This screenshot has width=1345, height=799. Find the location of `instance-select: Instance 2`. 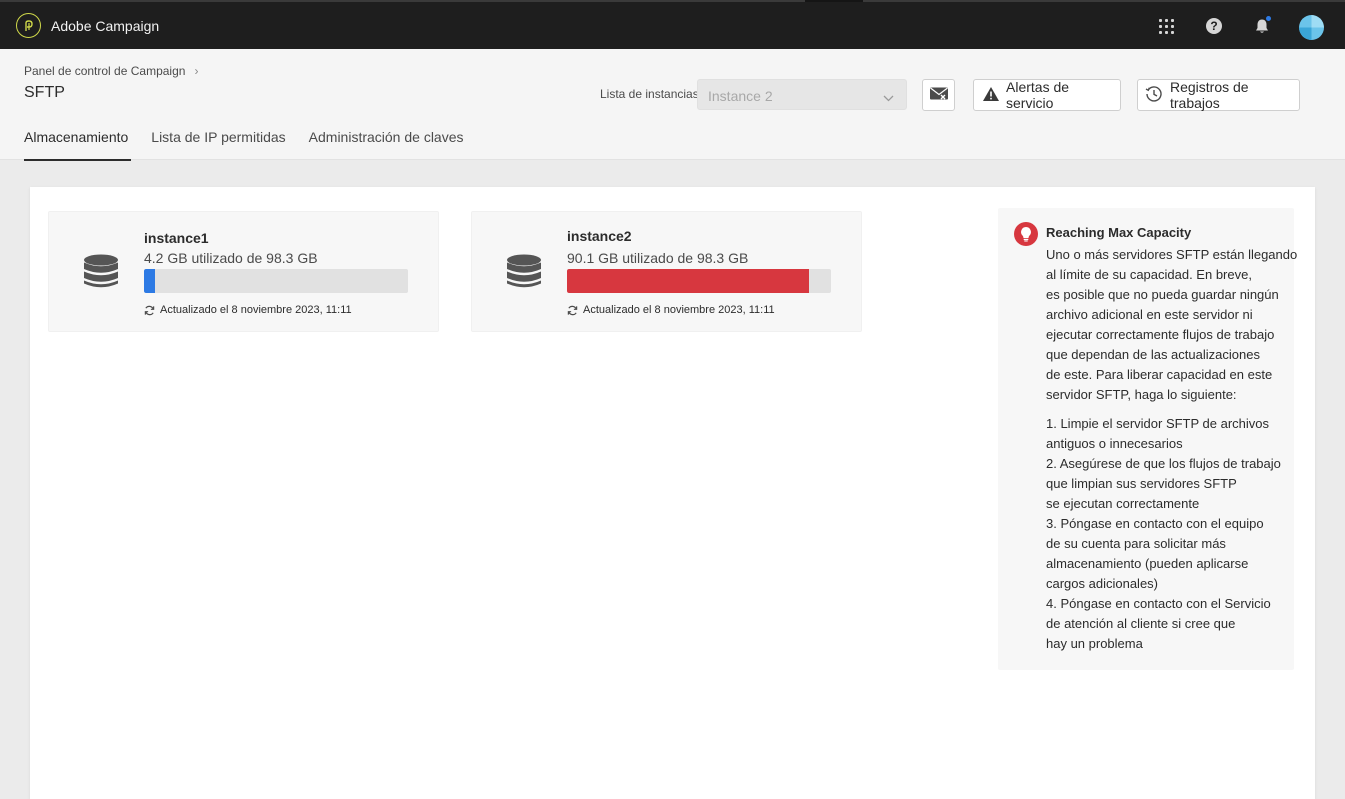

instance-select: Instance 2 is located at coordinates (802, 94).